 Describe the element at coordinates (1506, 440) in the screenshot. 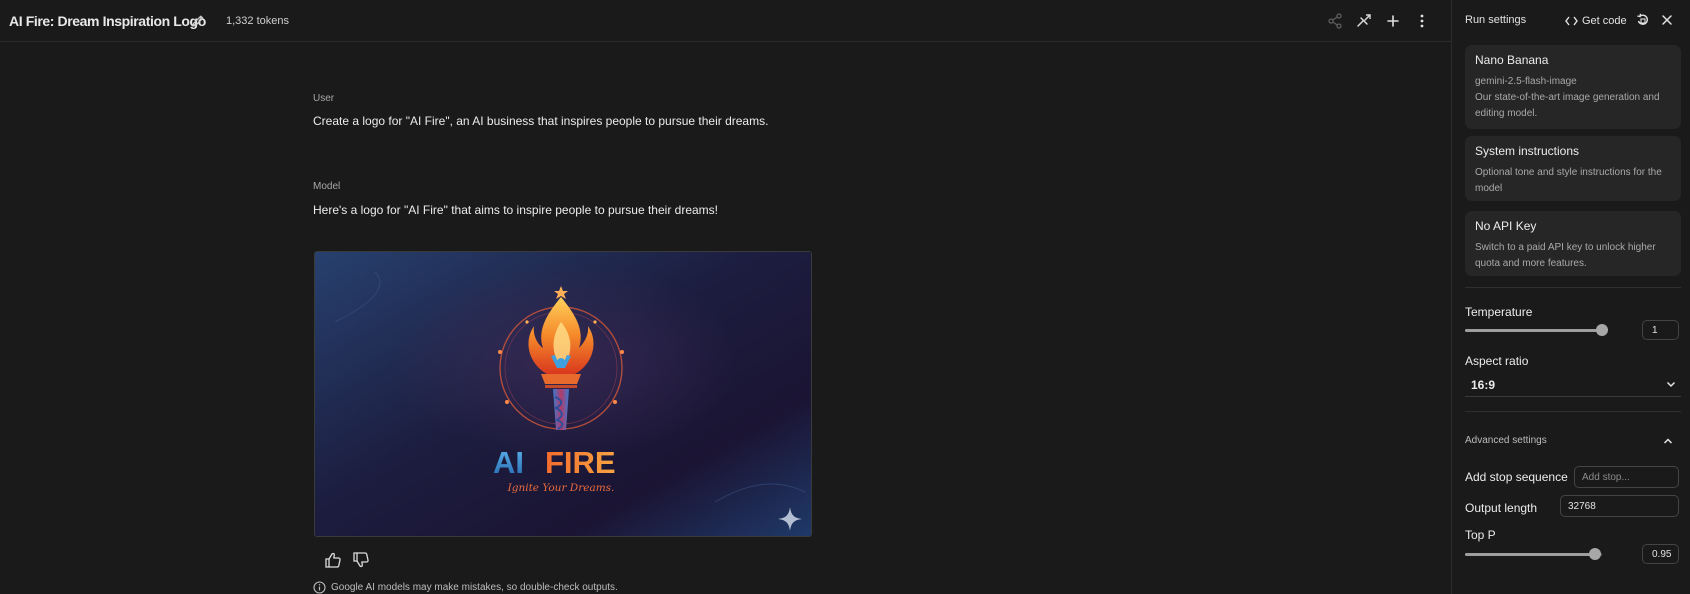

I see `advanced-settings-toggle: Advanced settings` at that location.